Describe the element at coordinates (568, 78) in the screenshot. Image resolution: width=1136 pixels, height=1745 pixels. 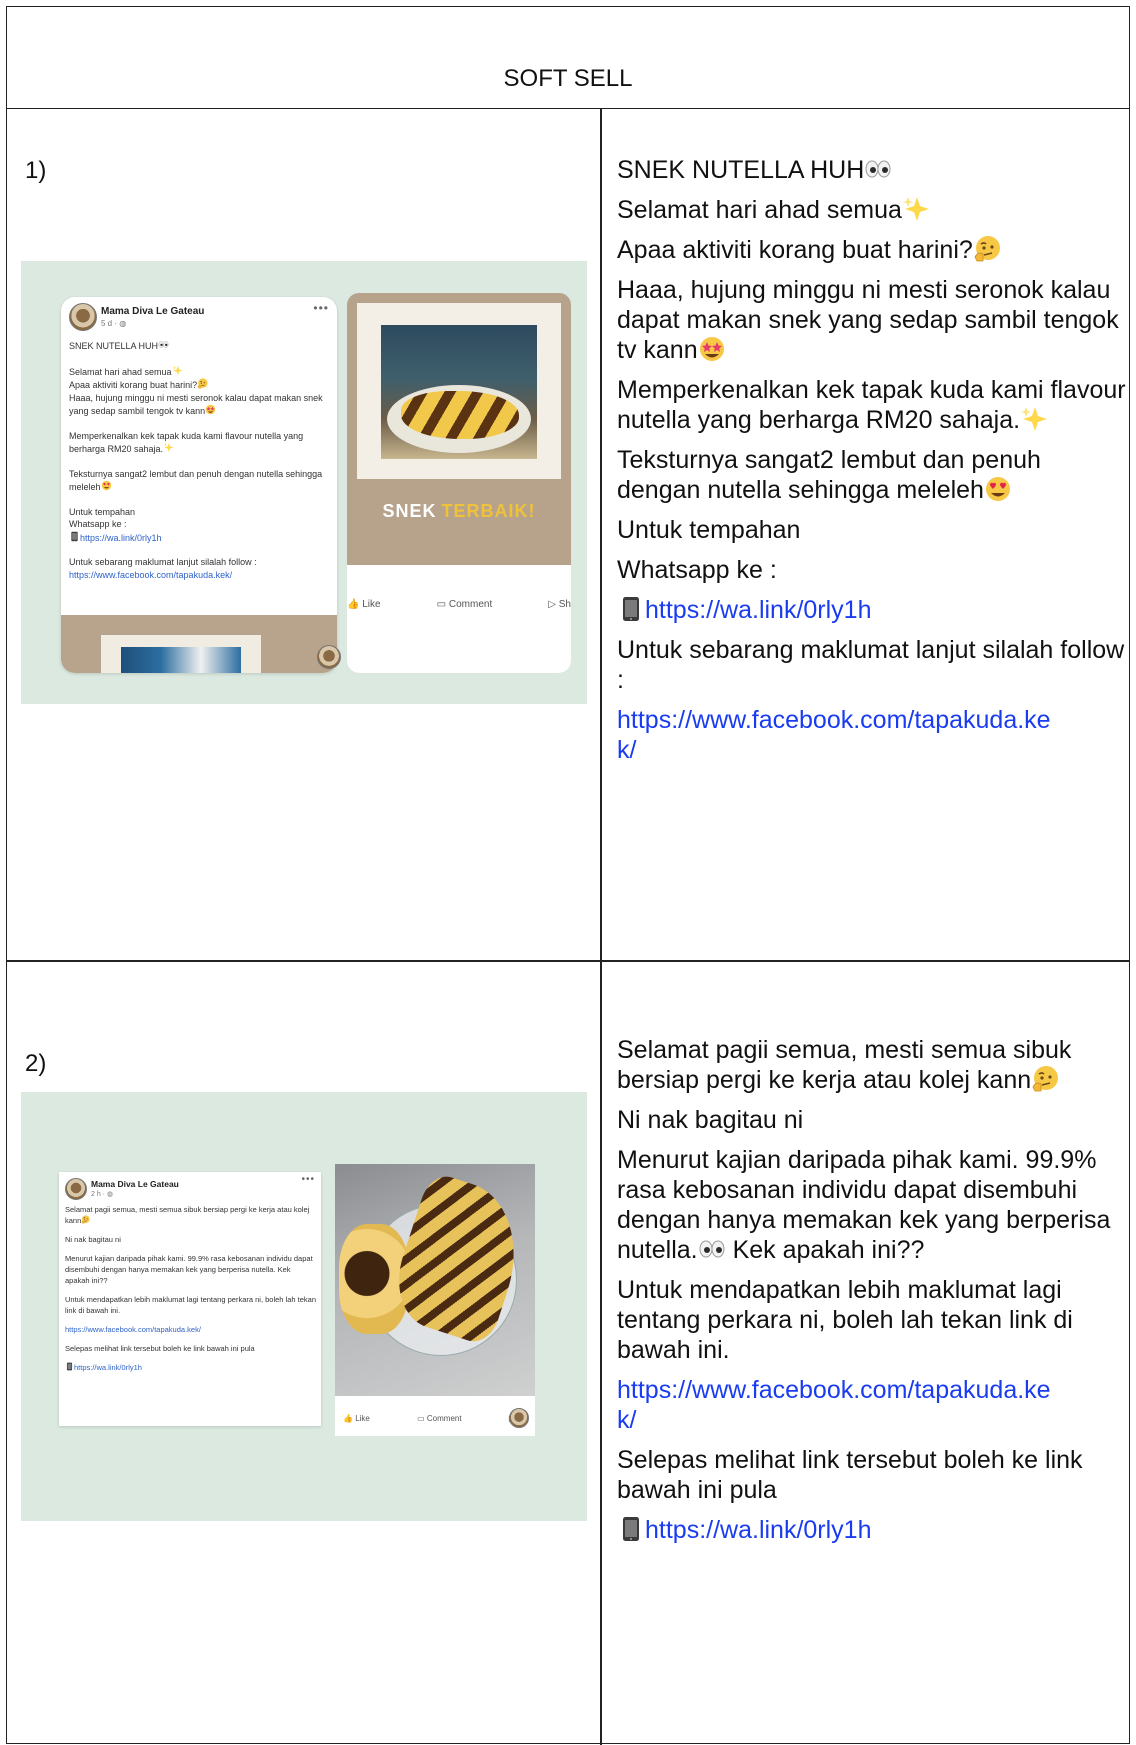
I see `table-title: SOFT SELL` at that location.